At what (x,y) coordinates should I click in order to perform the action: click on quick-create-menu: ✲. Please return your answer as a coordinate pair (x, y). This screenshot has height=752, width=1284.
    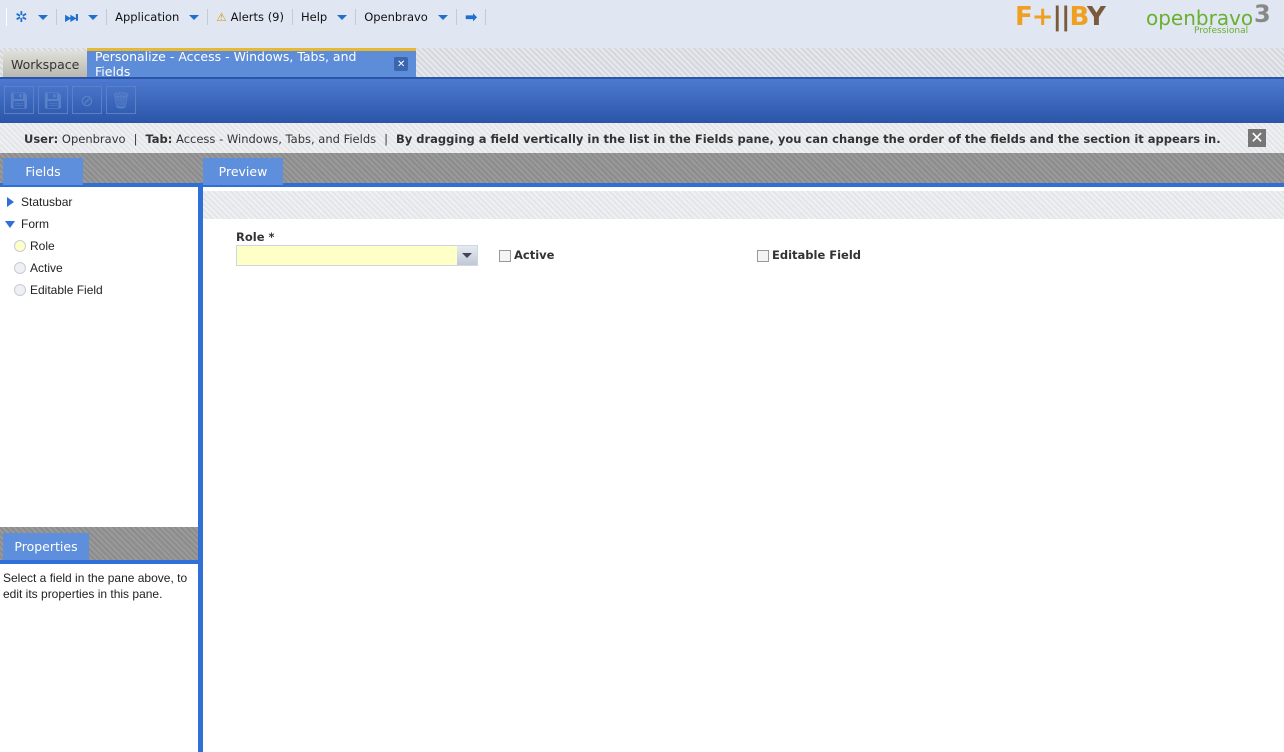
    Looking at the image, I should click on (32, 17).